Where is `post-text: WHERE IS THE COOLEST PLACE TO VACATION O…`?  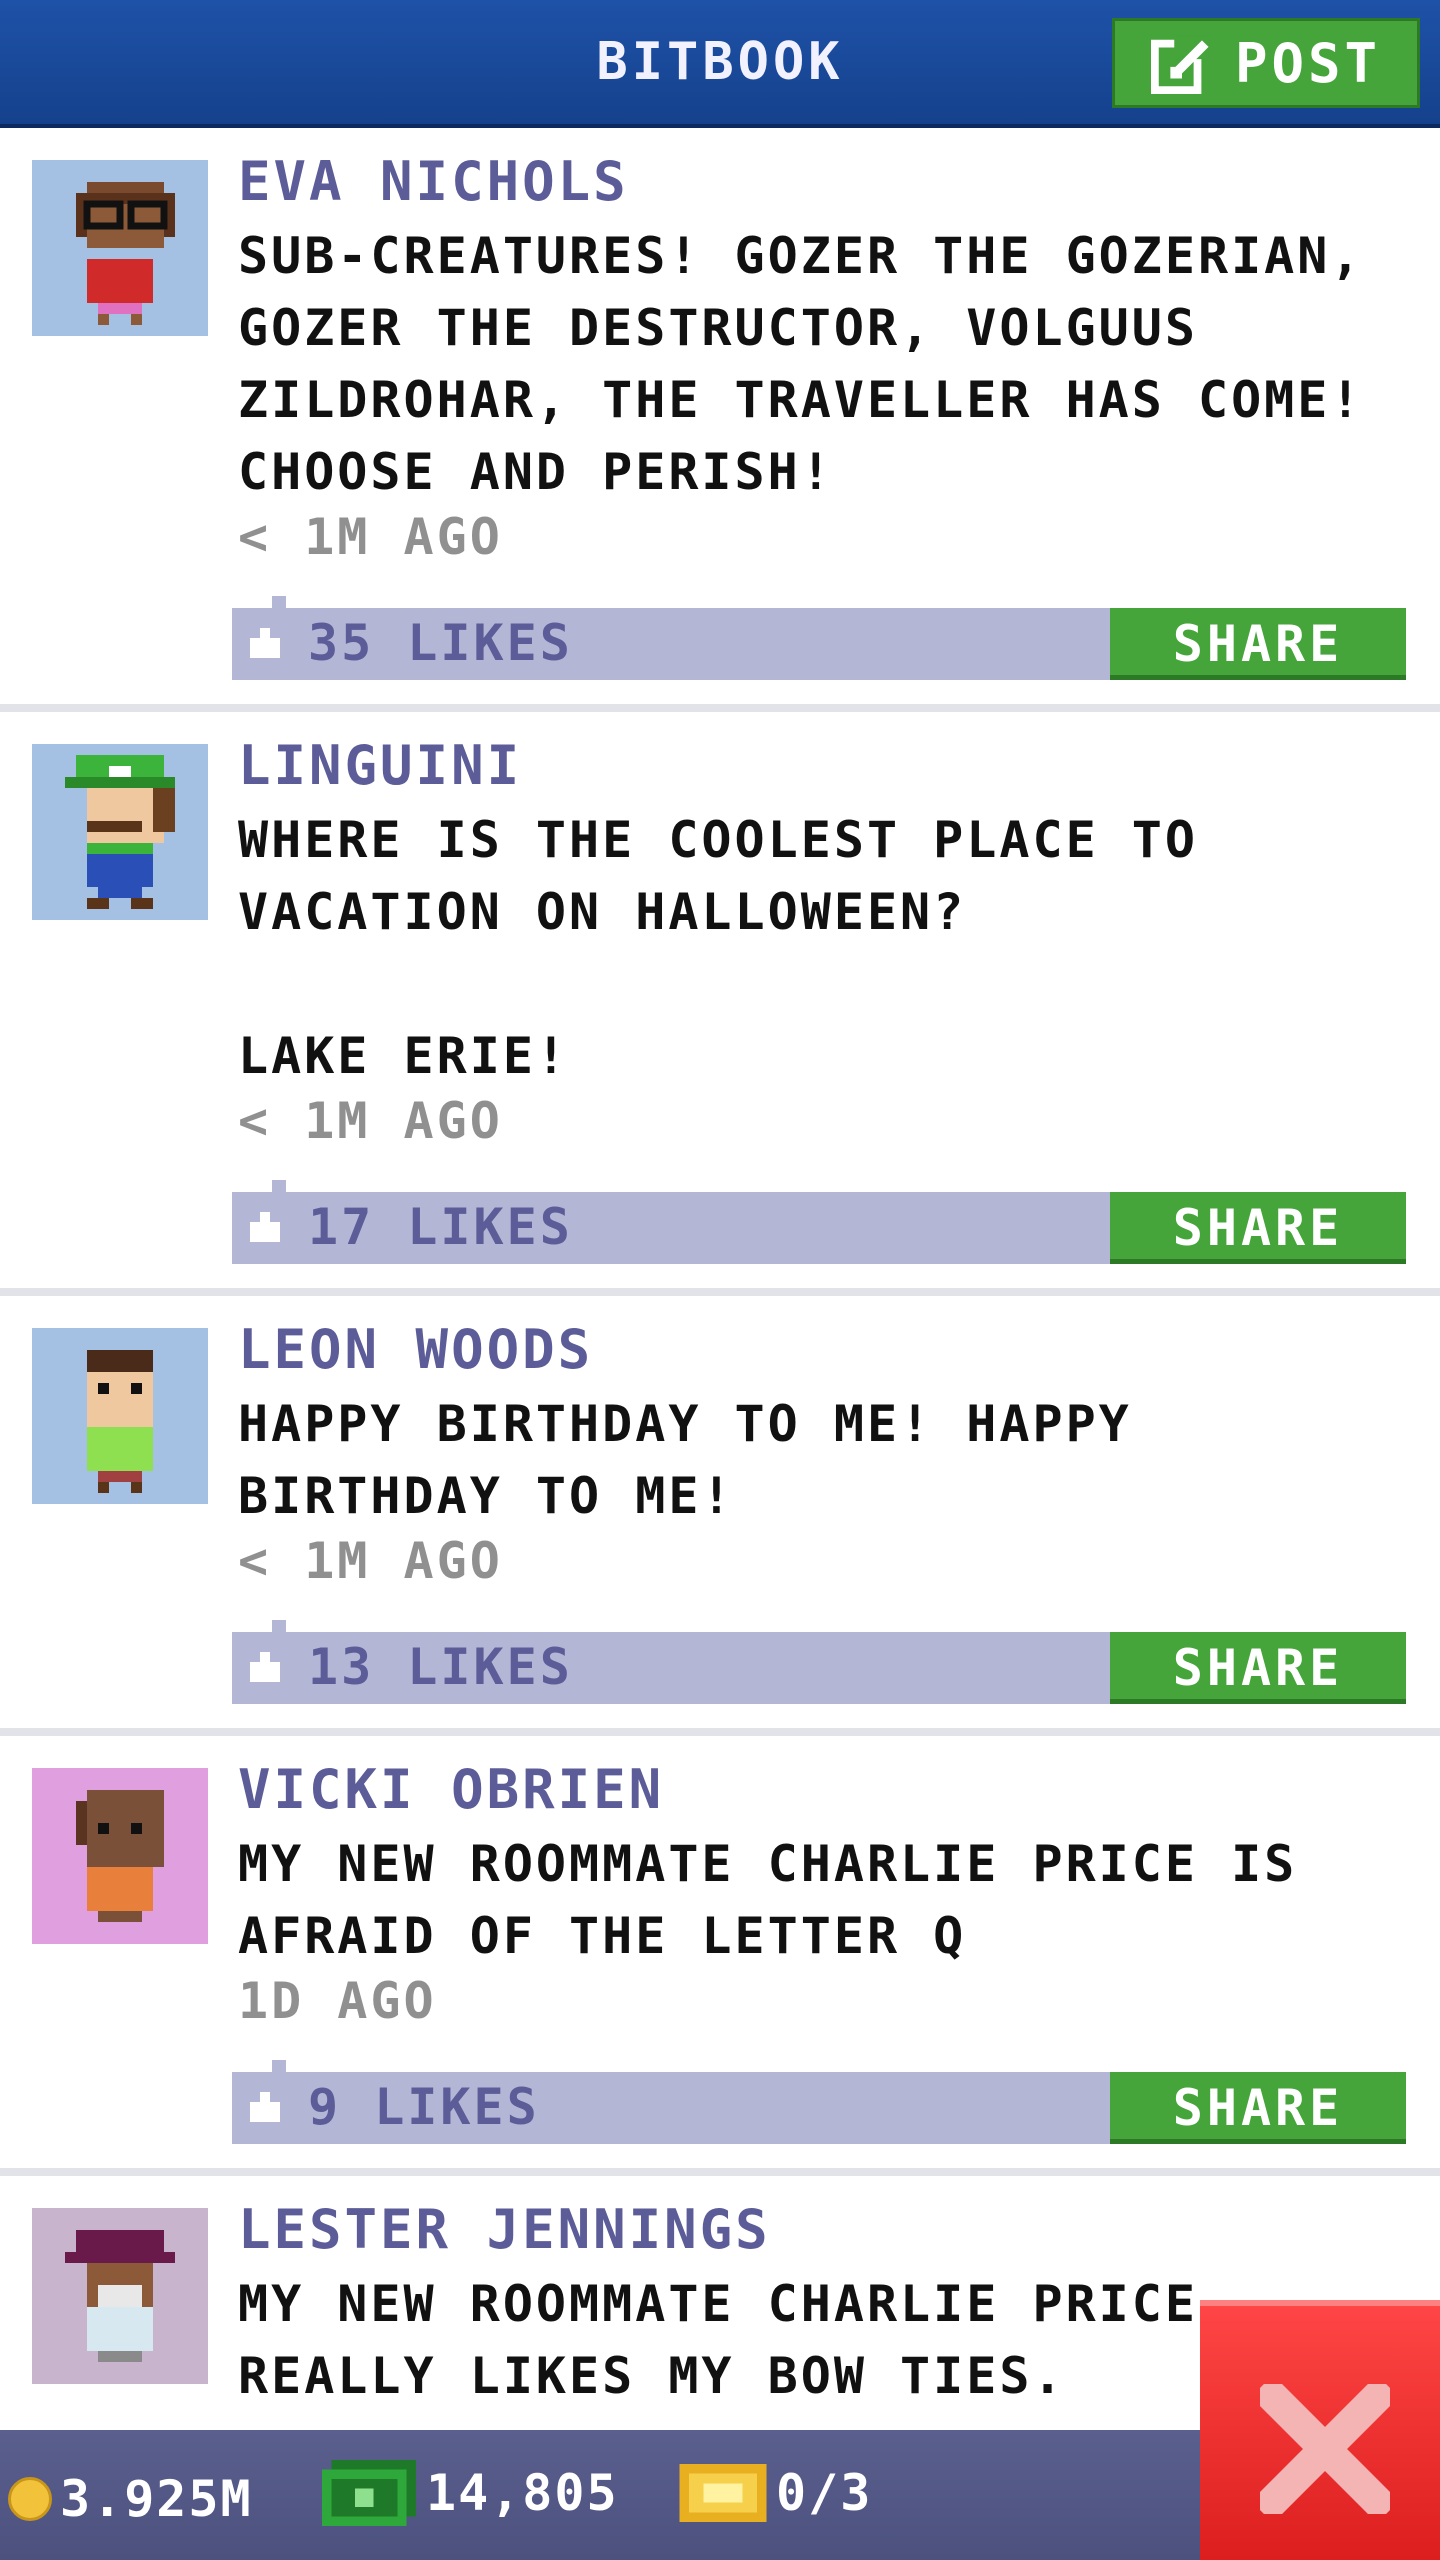
post-text: WHERE IS THE COOLEST PLACE TO VACATION O… is located at coordinates (718, 948).